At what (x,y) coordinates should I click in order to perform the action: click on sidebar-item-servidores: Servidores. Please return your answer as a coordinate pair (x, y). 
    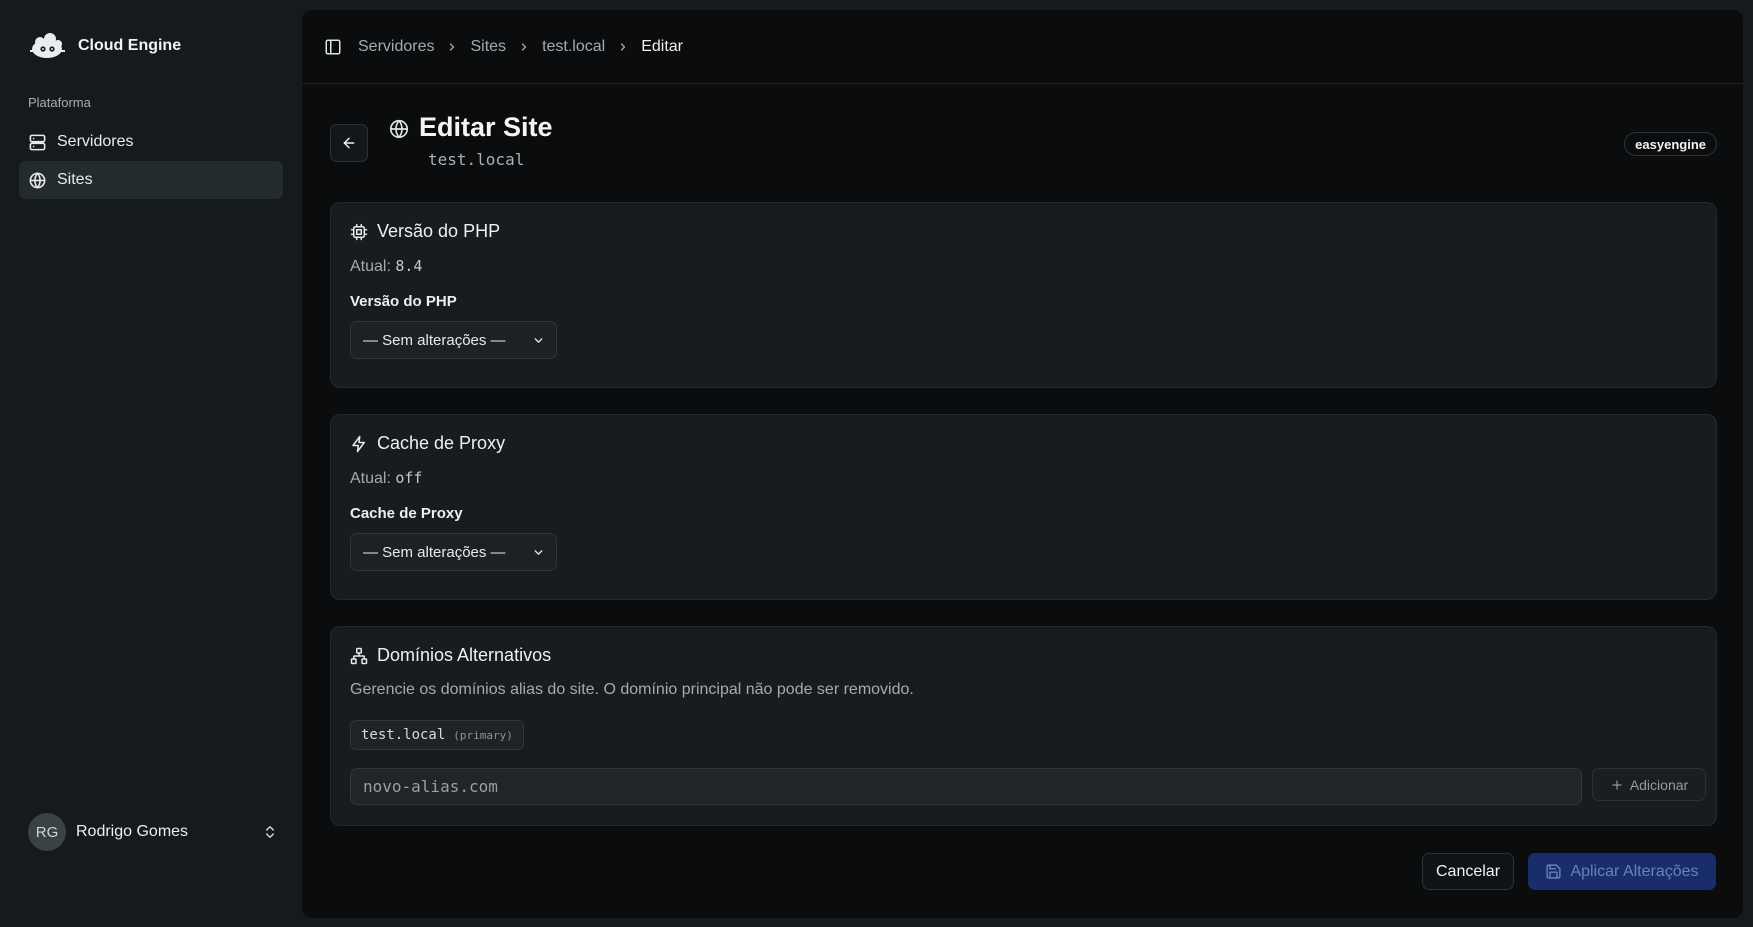
    Looking at the image, I should click on (151, 142).